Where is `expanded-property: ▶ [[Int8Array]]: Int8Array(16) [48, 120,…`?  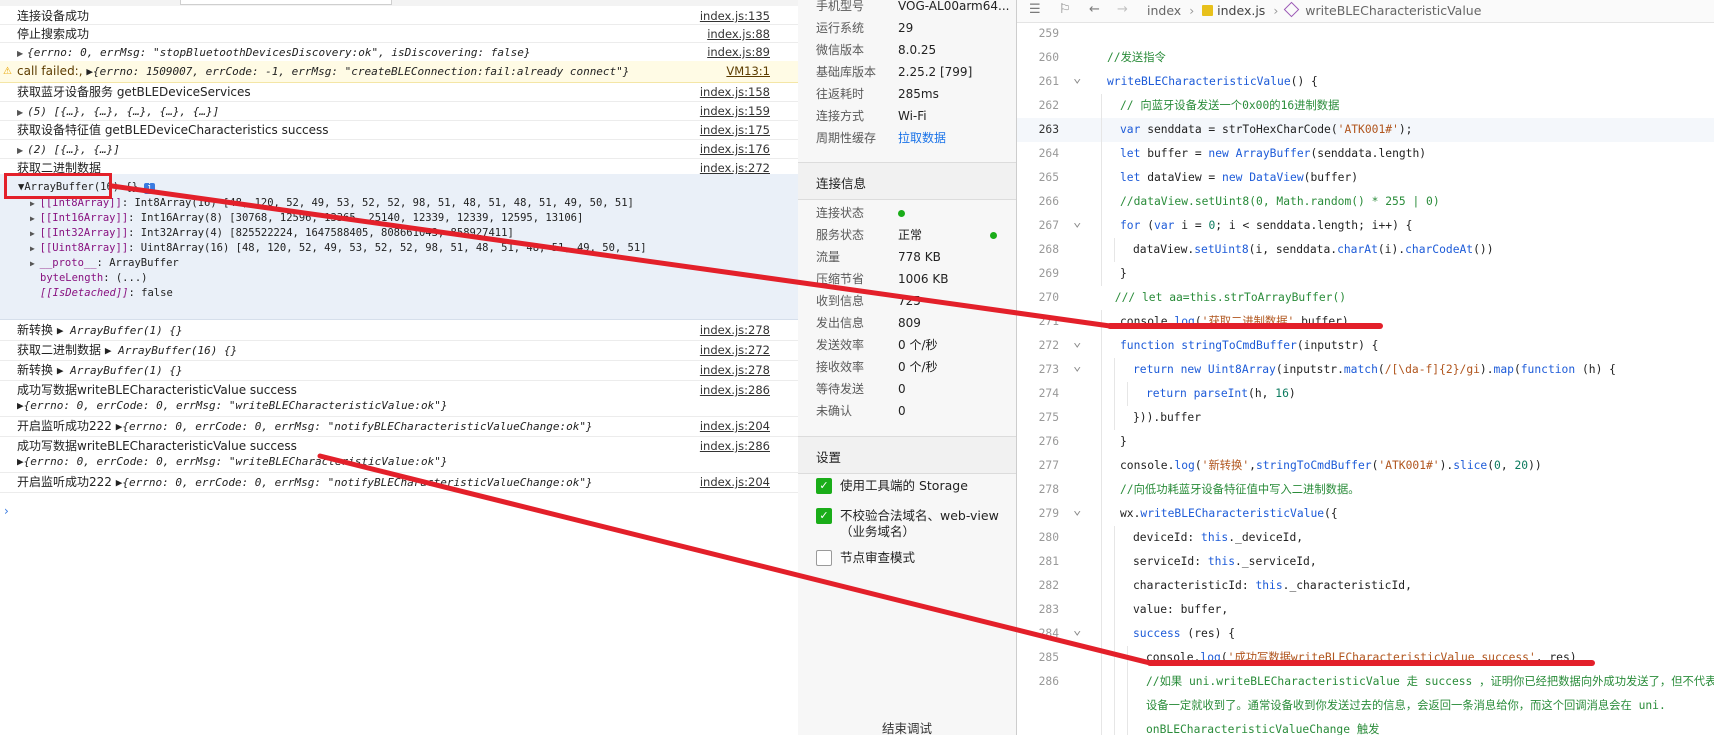
expanded-property: ▶ [[Int8Array]]: Int8Array(16) [48, 120,… is located at coordinates (332, 203).